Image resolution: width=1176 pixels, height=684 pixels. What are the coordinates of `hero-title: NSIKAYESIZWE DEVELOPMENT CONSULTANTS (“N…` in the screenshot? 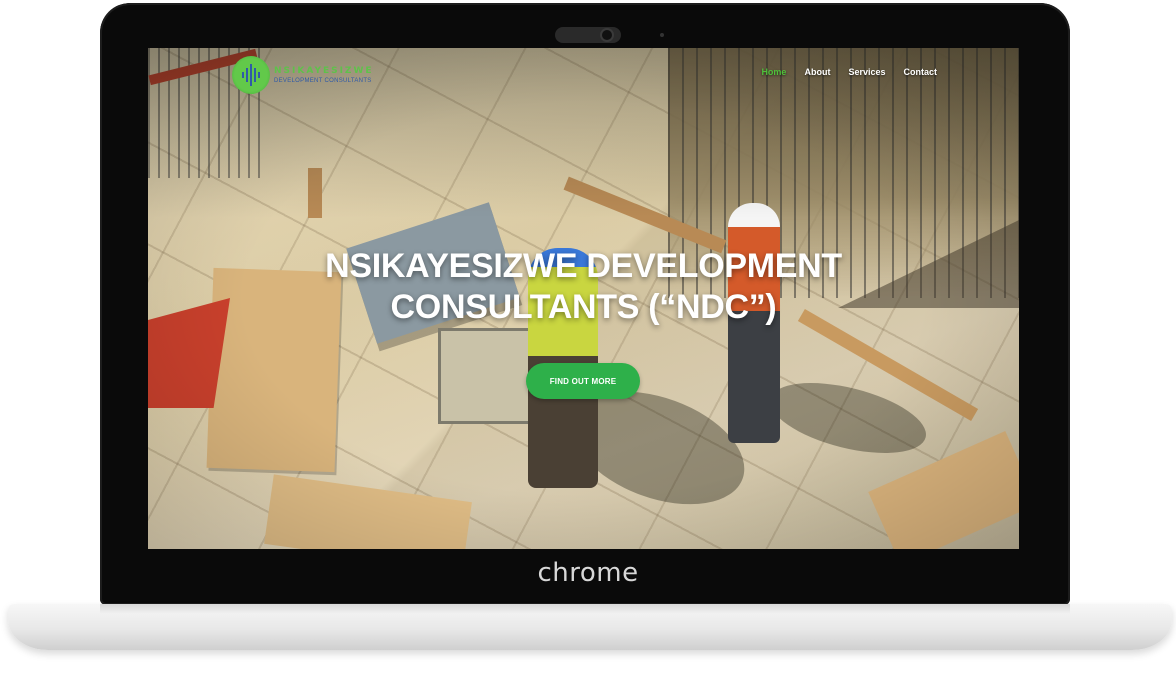 It's located at (583, 287).